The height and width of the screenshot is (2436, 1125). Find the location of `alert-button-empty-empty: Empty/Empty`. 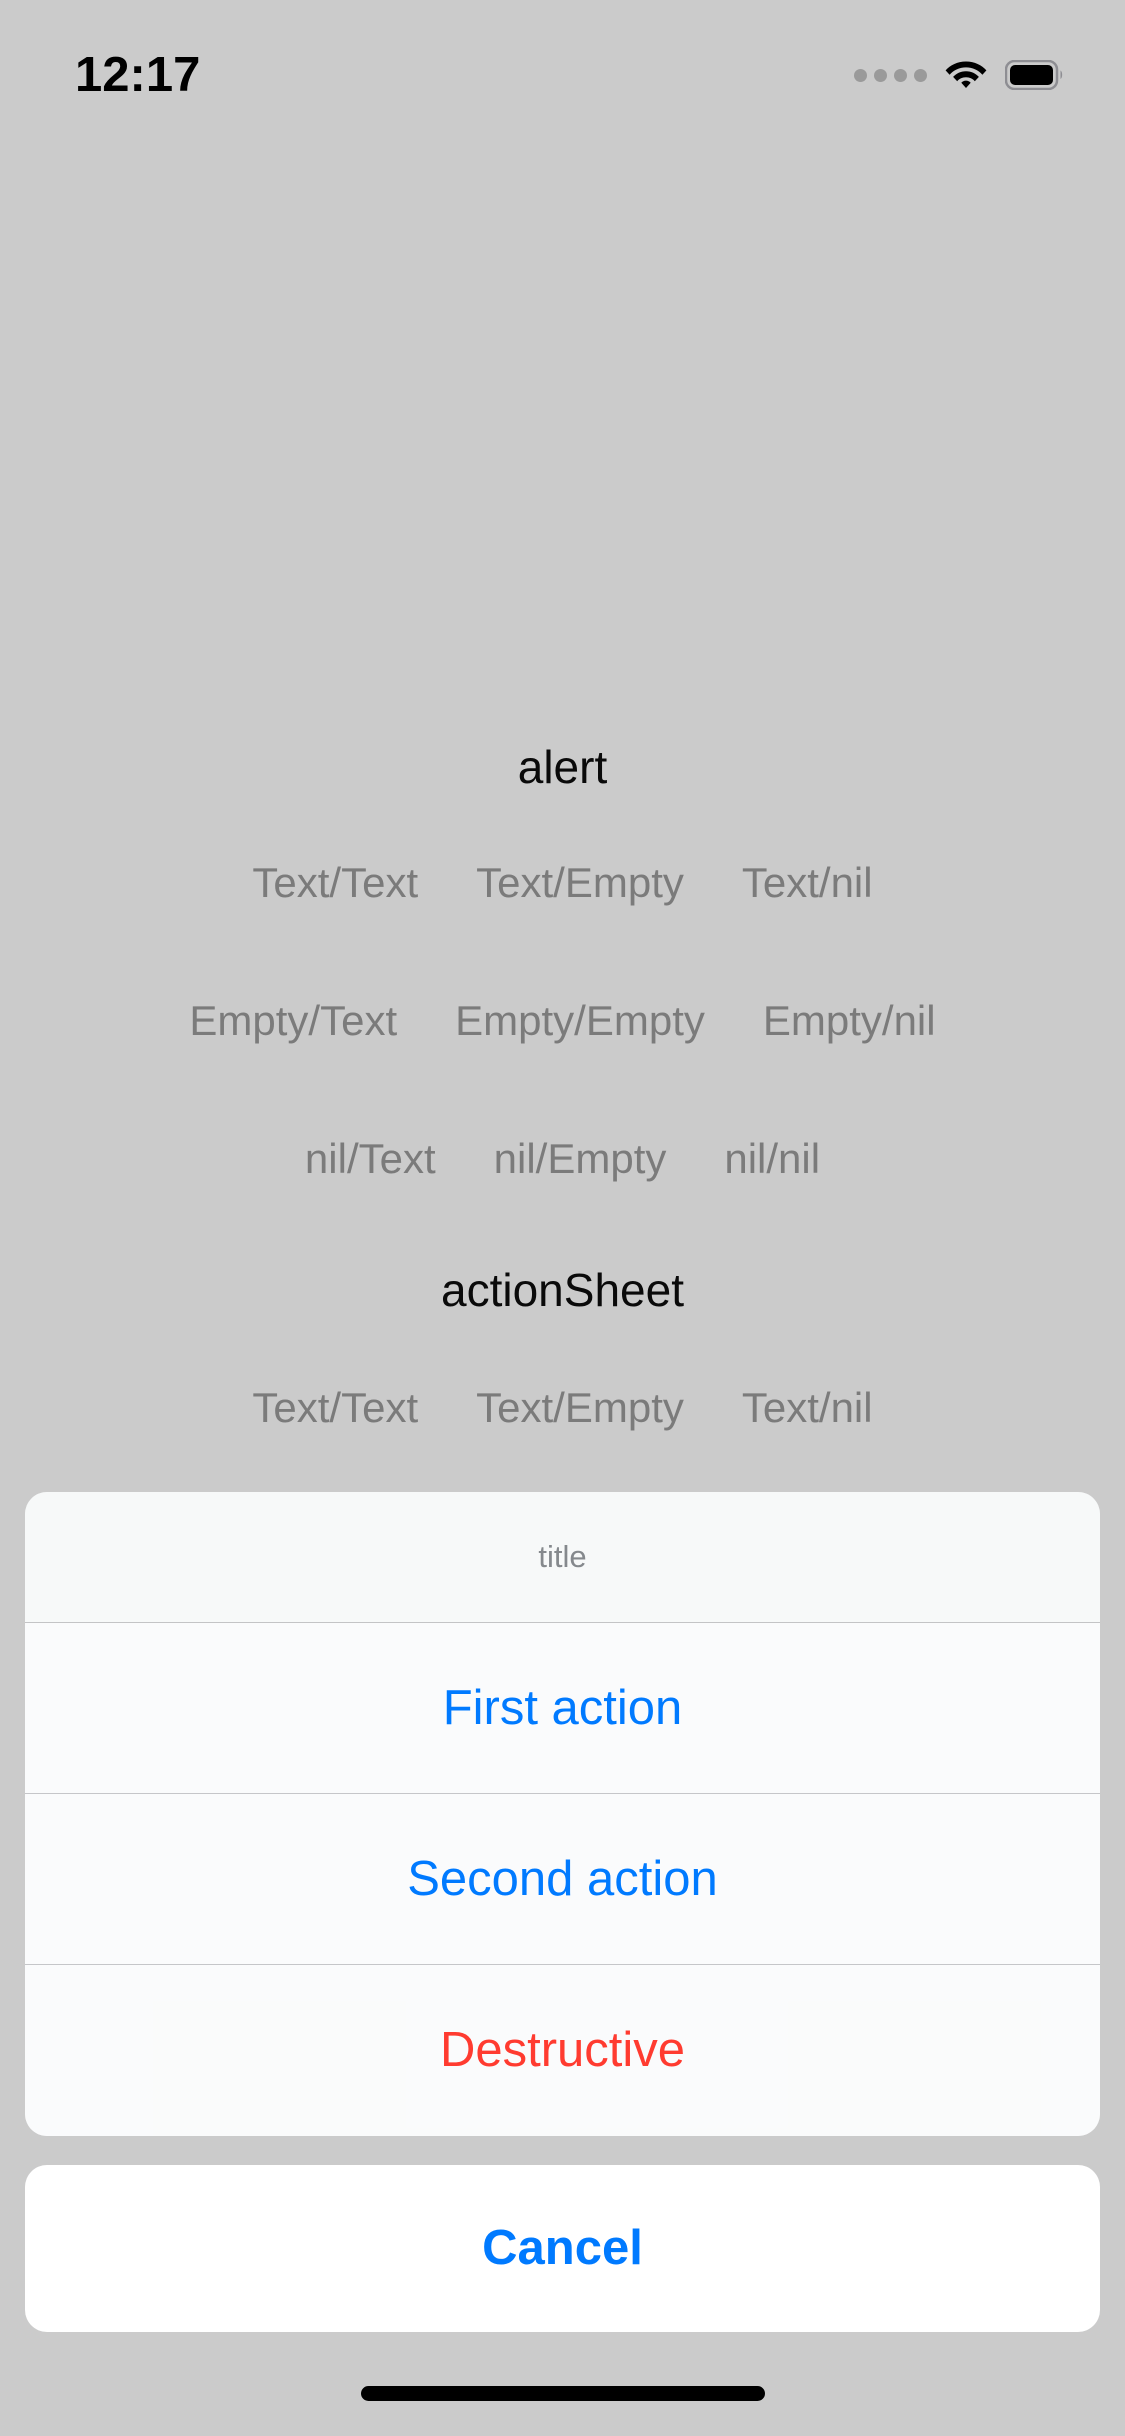

alert-button-empty-empty: Empty/Empty is located at coordinates (580, 1020).